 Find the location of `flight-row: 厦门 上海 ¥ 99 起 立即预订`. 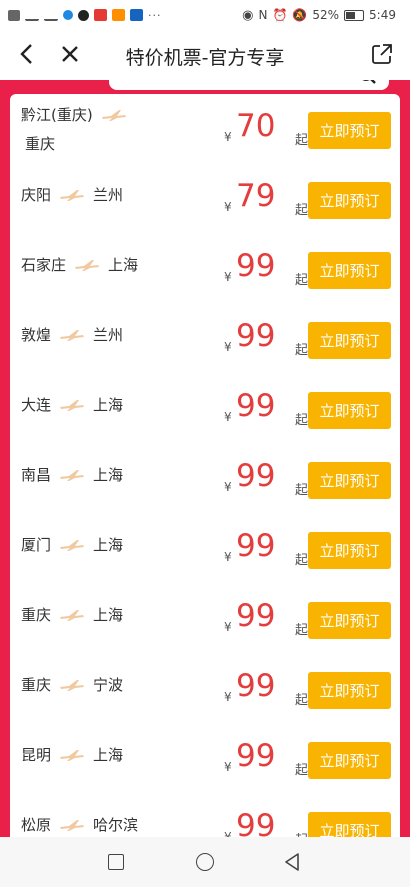

flight-row: 厦门 上海 ¥ 99 起 立即预订 is located at coordinates (205, 549).